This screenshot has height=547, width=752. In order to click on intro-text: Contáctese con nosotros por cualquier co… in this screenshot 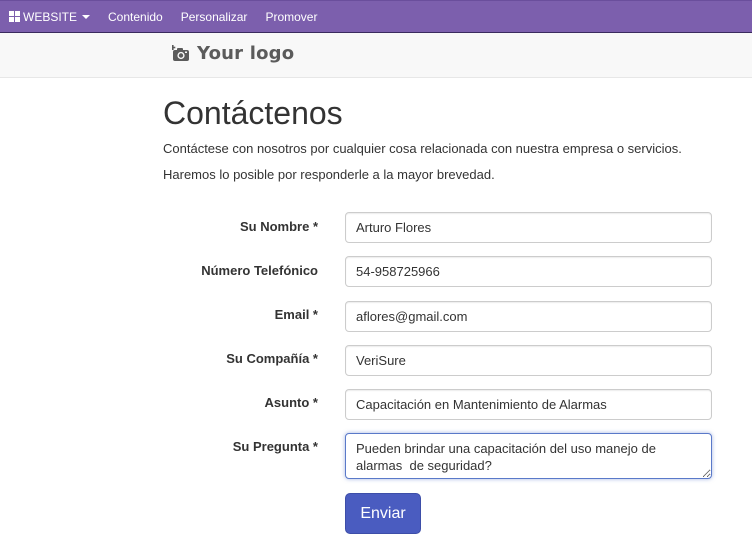, I will do `click(422, 148)`.